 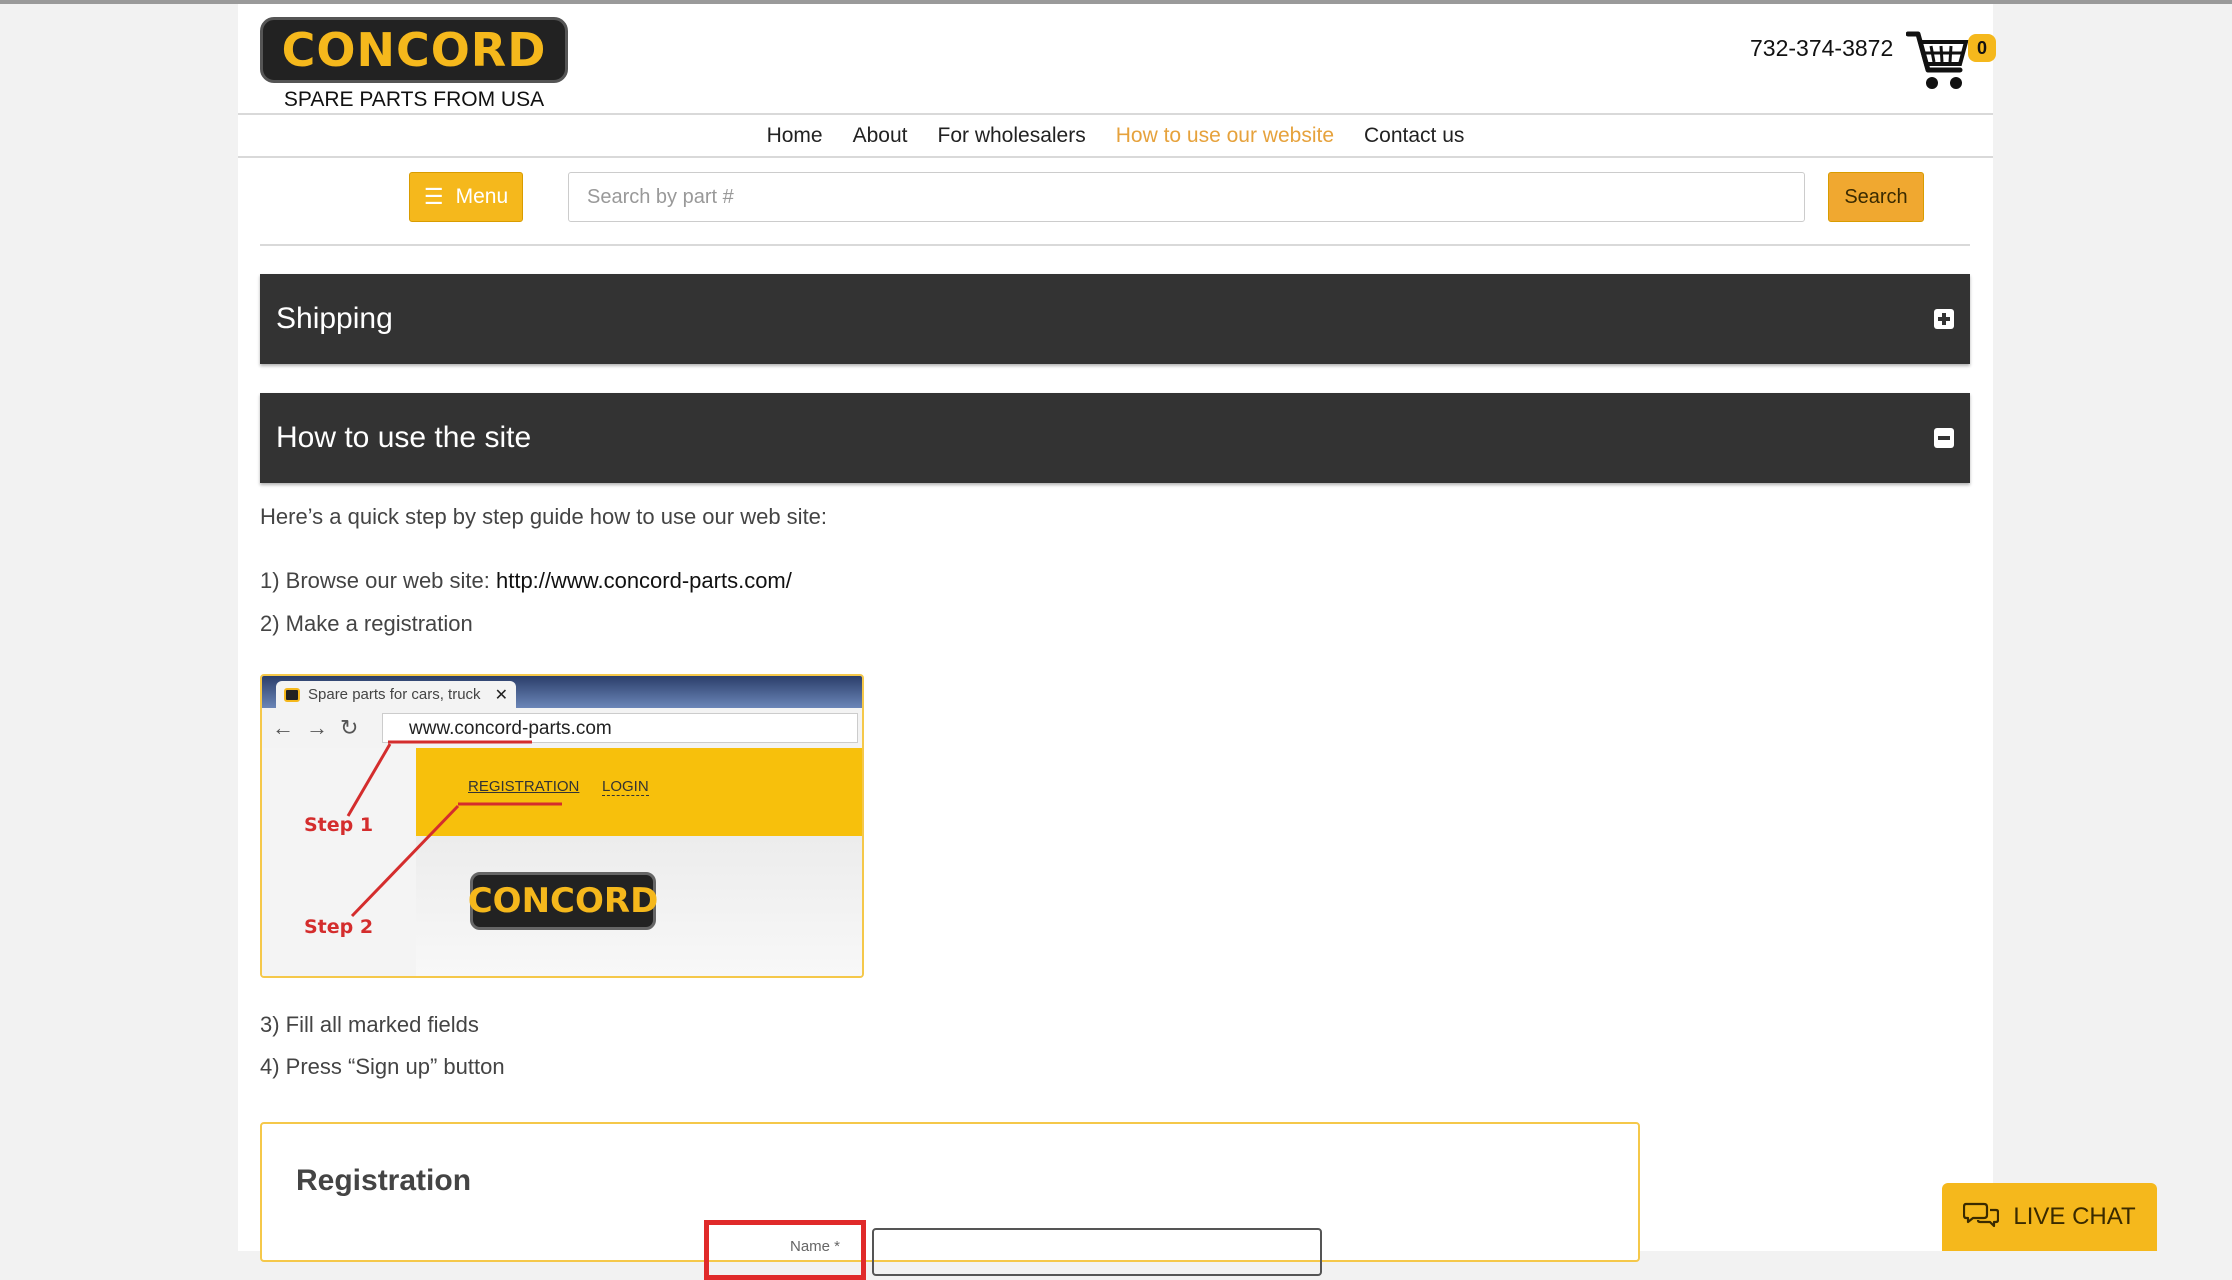 I want to click on nav-how-to-use: How to use our website, so click(x=1225, y=136).